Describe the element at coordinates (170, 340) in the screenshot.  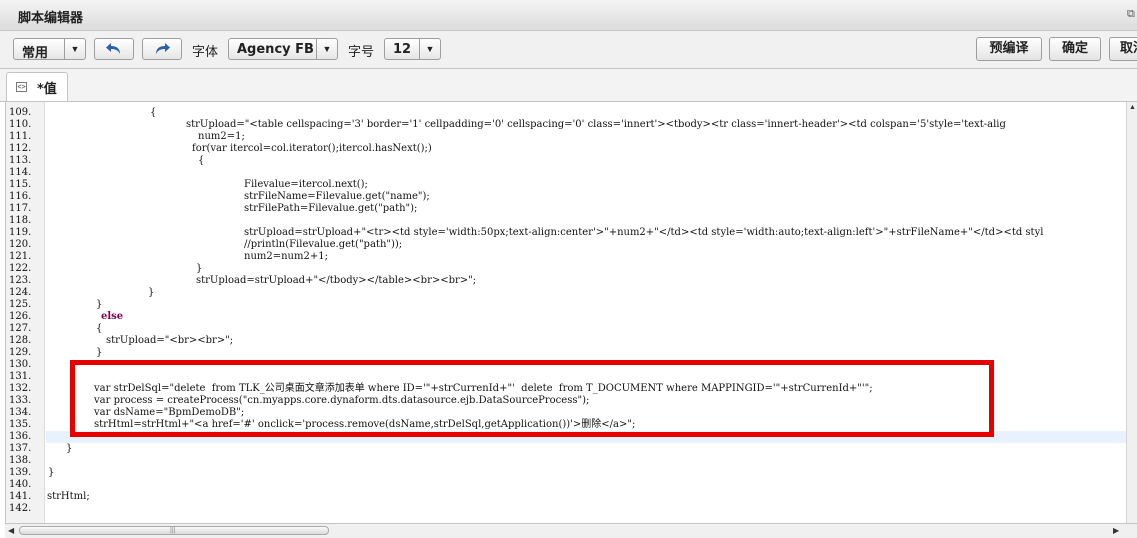
I see `code-line: strUpload="<br><br>";` at that location.